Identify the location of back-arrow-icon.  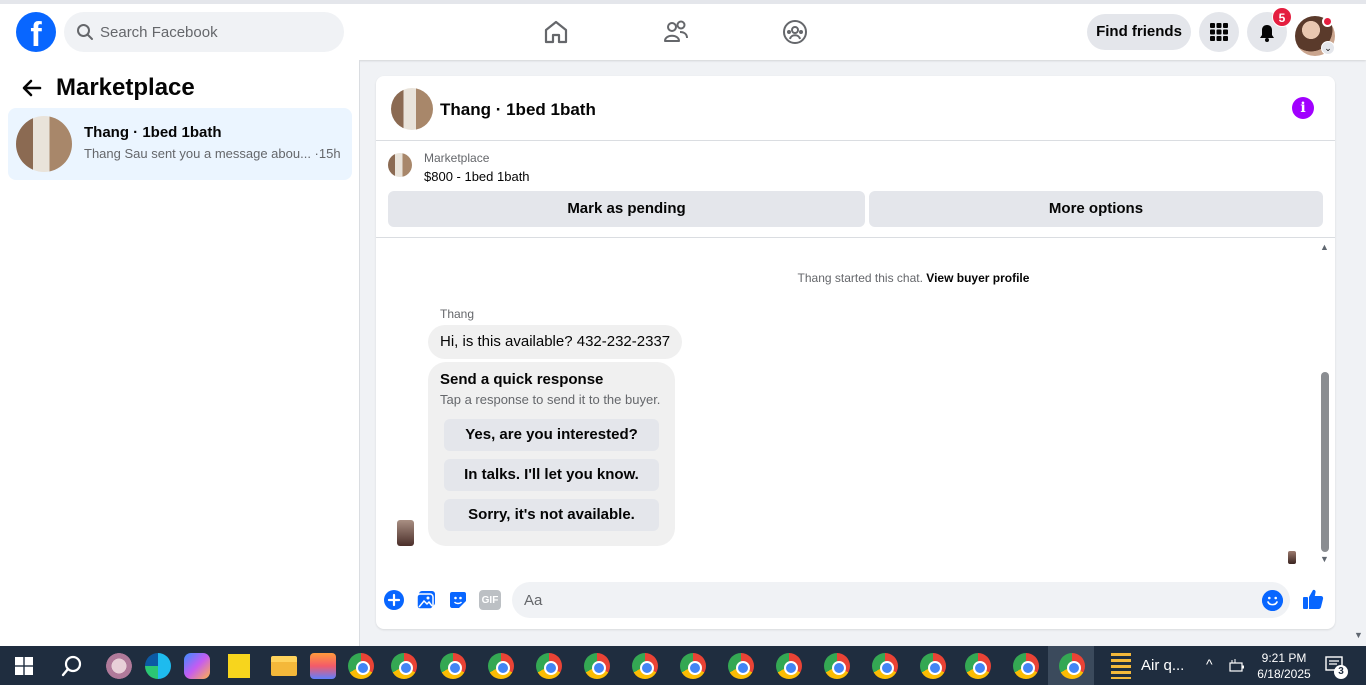
(32, 88).